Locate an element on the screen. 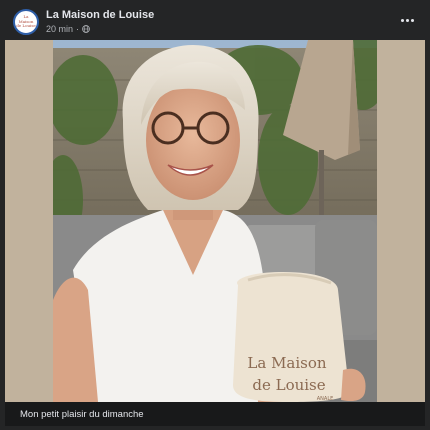 The width and height of the screenshot is (430, 430). caption-bar: Mon petit plaisir du dimanche is located at coordinates (215, 414).